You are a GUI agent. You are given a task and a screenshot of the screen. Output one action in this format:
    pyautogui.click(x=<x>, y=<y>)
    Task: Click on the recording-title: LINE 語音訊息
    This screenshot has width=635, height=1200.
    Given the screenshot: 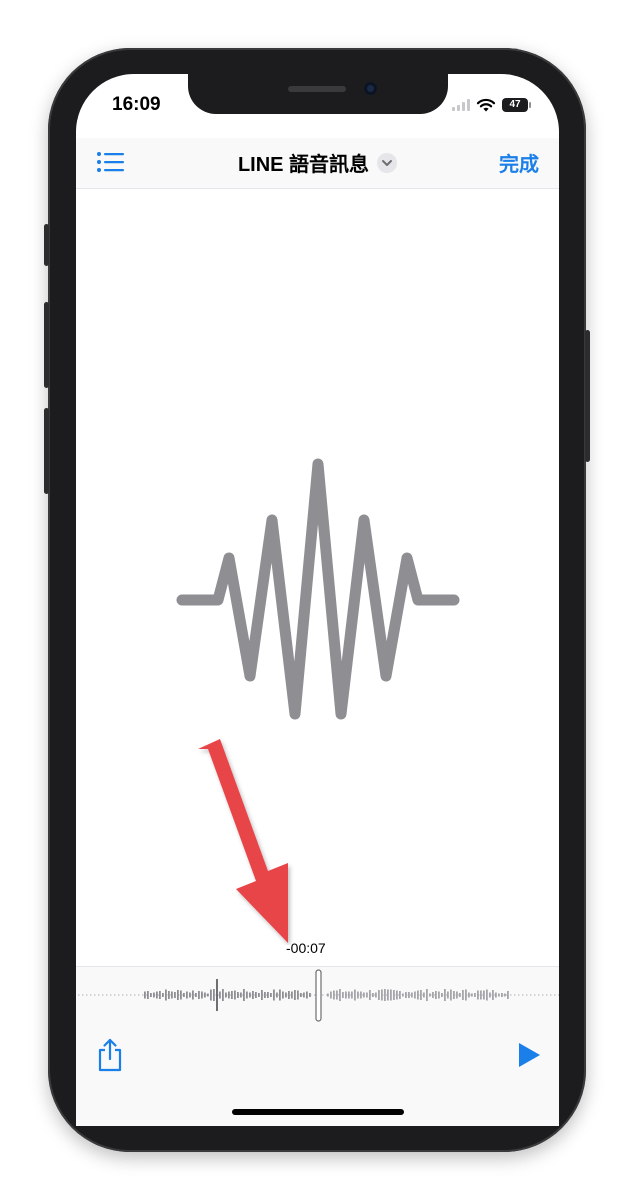 What is the action you would take?
    pyautogui.click(x=303, y=165)
    